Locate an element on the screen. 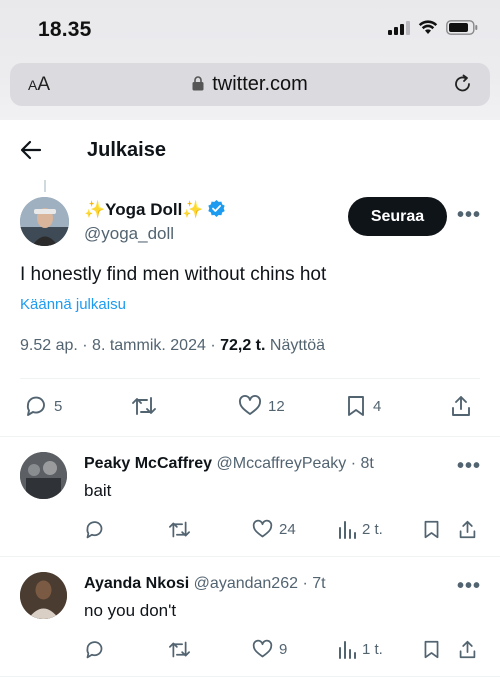 This screenshot has width=500, height=677. tweet-time: 9.52 ap. is located at coordinates (49, 345).